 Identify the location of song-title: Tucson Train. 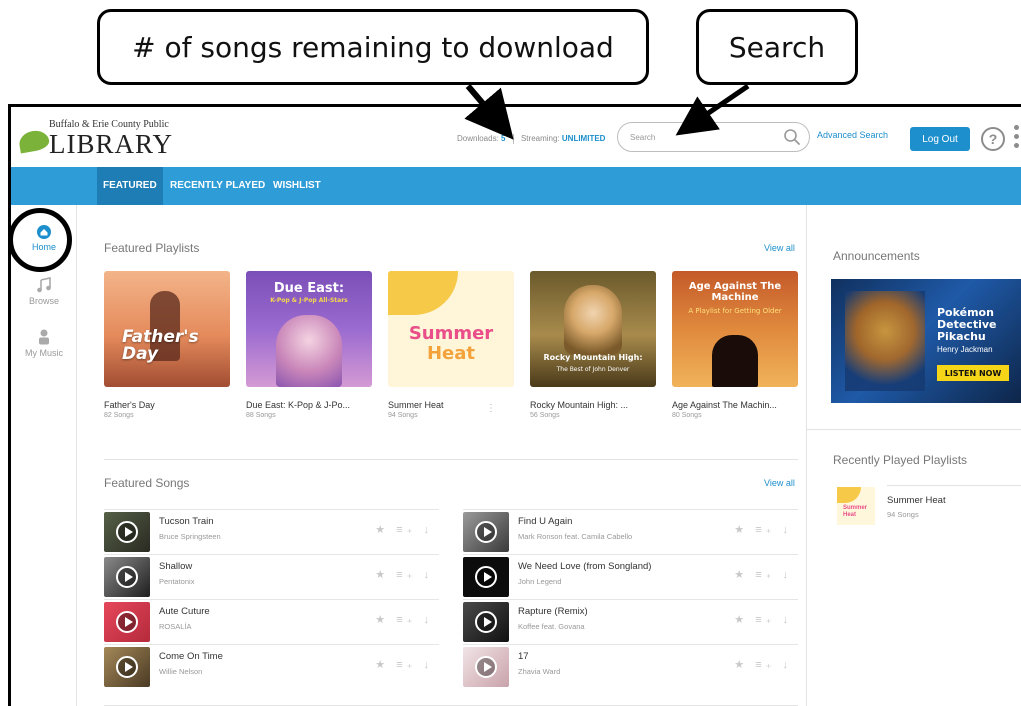
(186, 521).